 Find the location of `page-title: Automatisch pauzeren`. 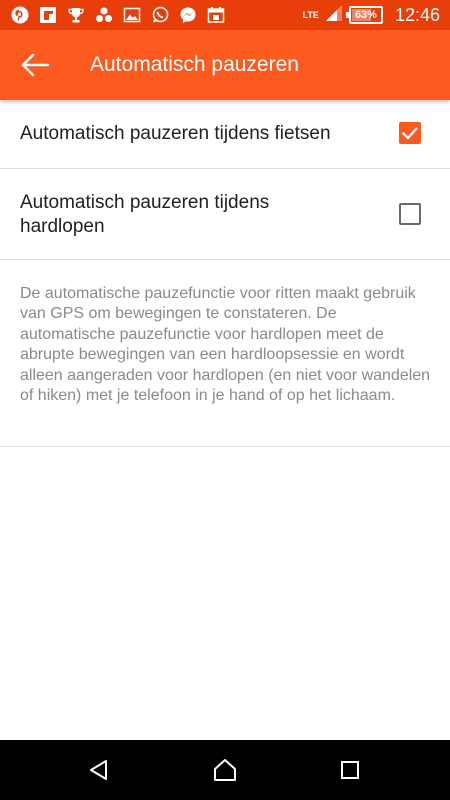

page-title: Automatisch pauzeren is located at coordinates (194, 64).